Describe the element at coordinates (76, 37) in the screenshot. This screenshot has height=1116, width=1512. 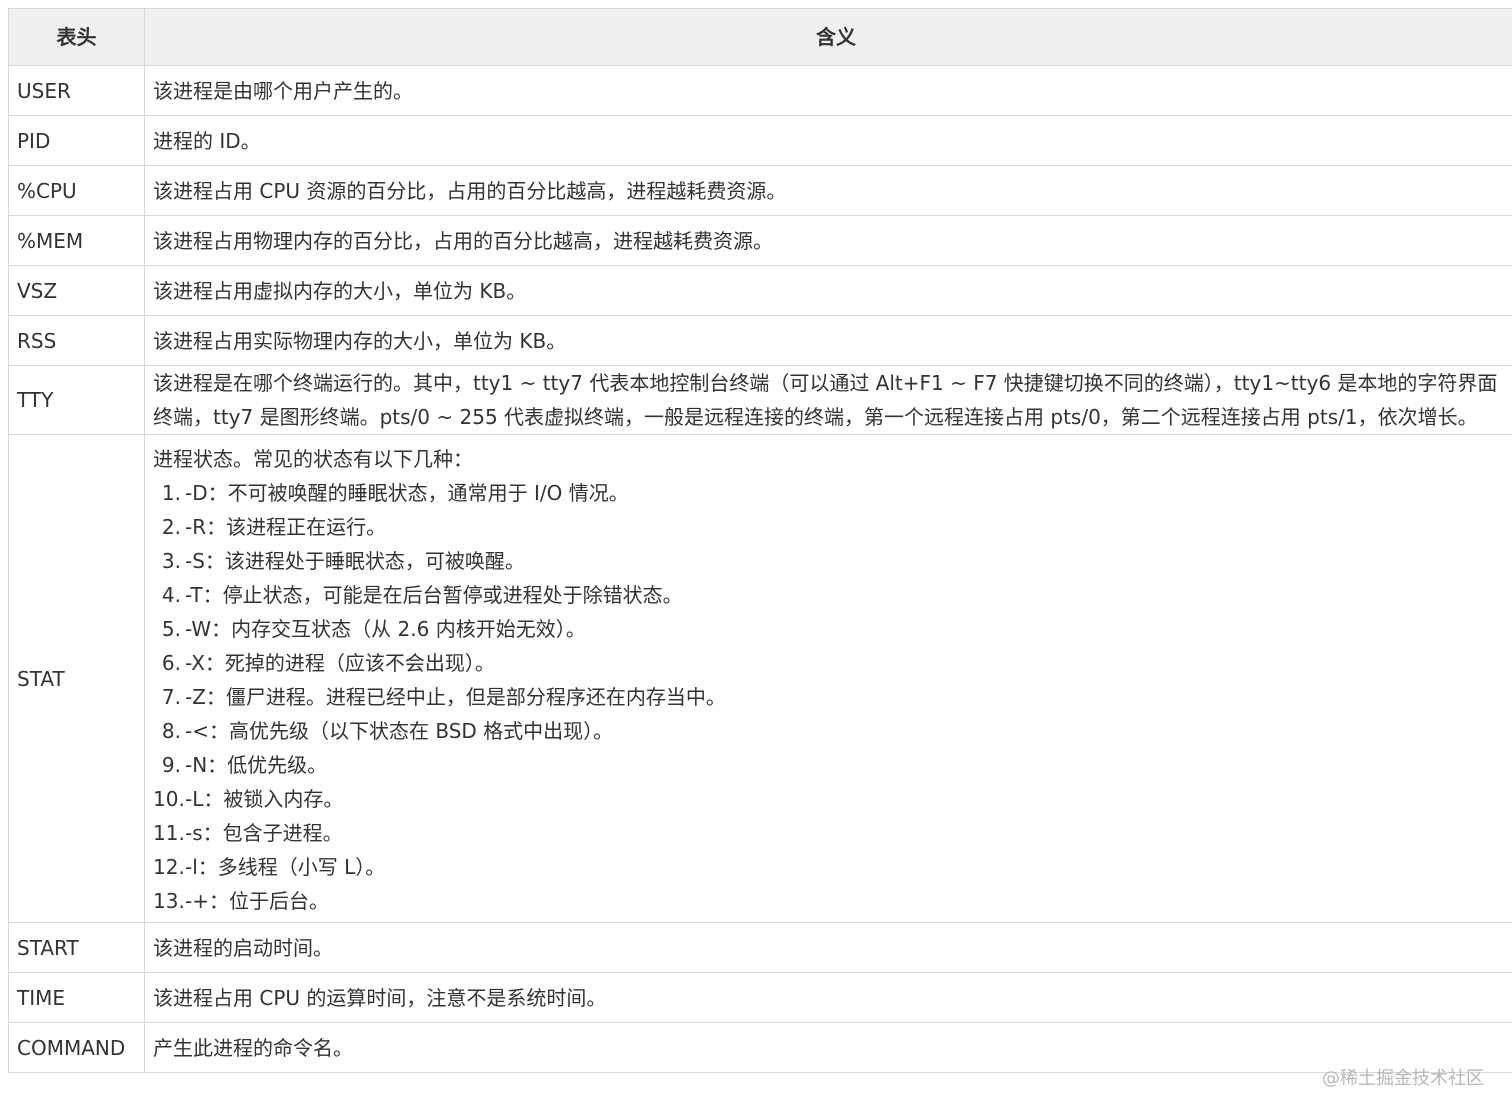
I see `header-field: 表头` at that location.